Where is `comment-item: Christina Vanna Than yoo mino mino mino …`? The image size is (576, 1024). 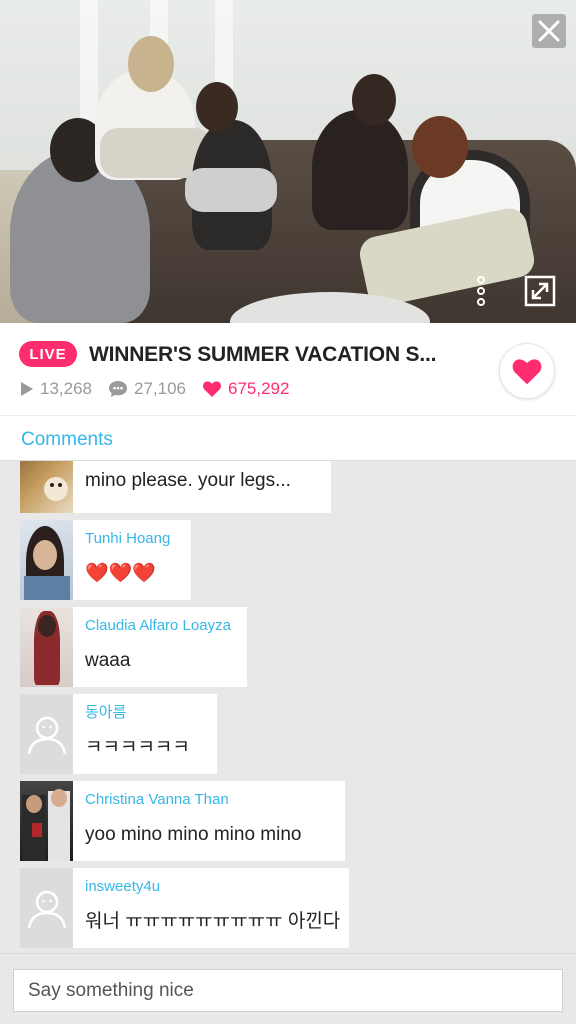 comment-item: Christina Vanna Than yoo mino mino mino … is located at coordinates (182, 821).